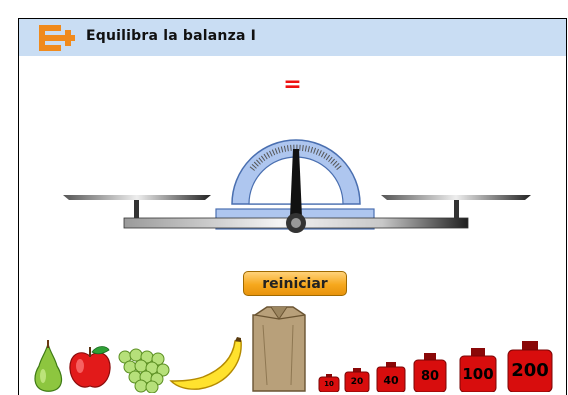 The height and width of the screenshot is (395, 568). What do you see at coordinates (207, 364) in the screenshot?
I see `banana-icon` at bounding box center [207, 364].